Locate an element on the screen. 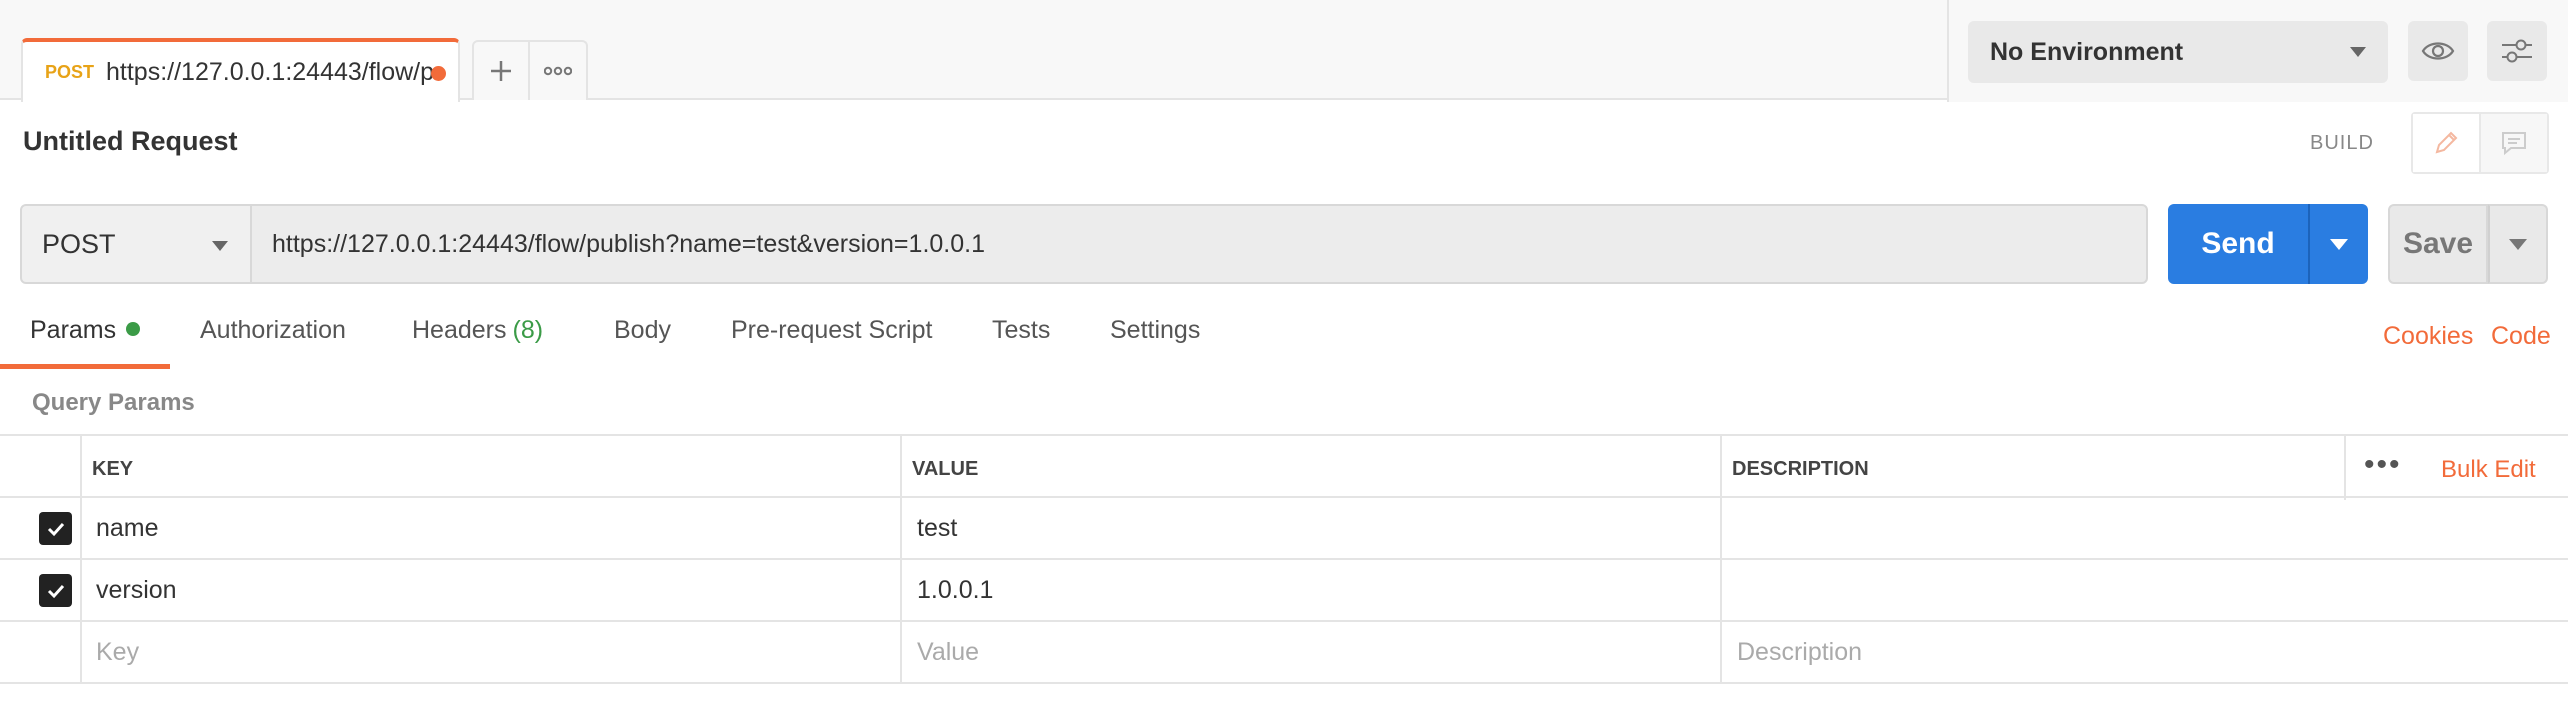 The height and width of the screenshot is (714, 2568). edit-button is located at coordinates (2447, 143).